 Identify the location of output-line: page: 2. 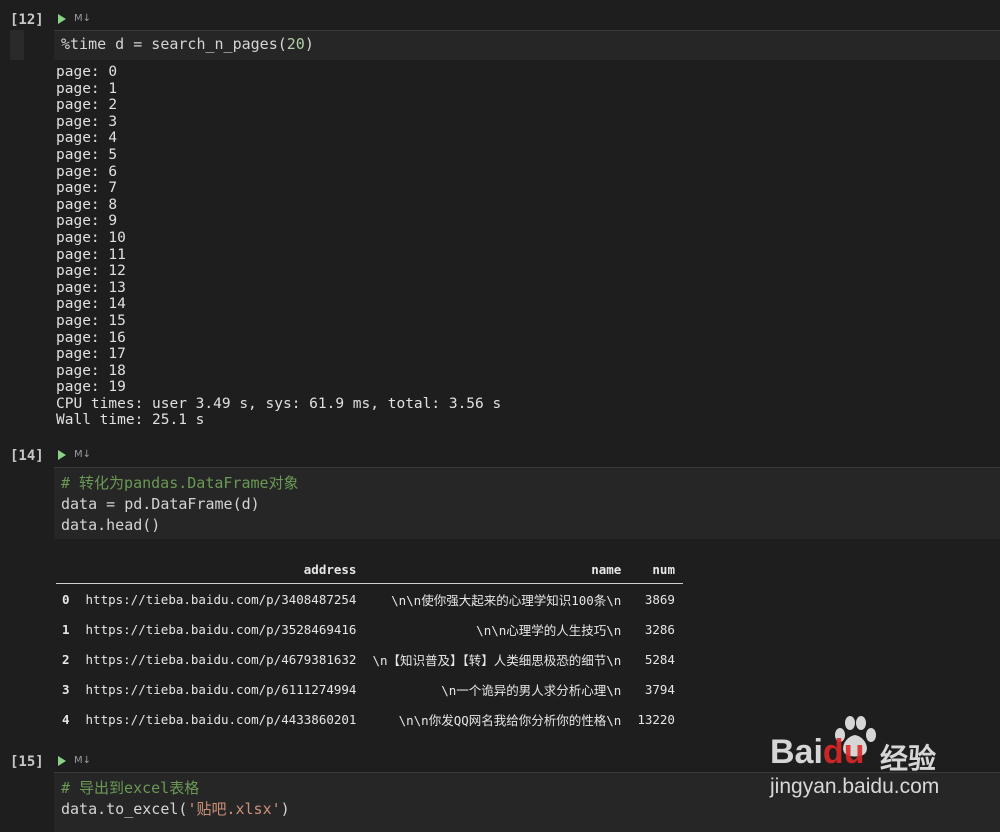
(87, 105).